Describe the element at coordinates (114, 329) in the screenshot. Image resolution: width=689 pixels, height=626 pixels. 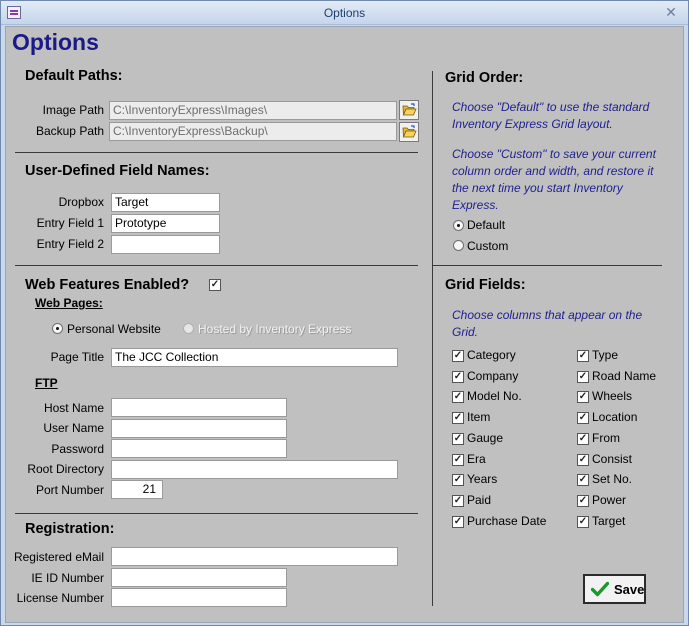
I see `personal-website-label: Personal Website` at that location.